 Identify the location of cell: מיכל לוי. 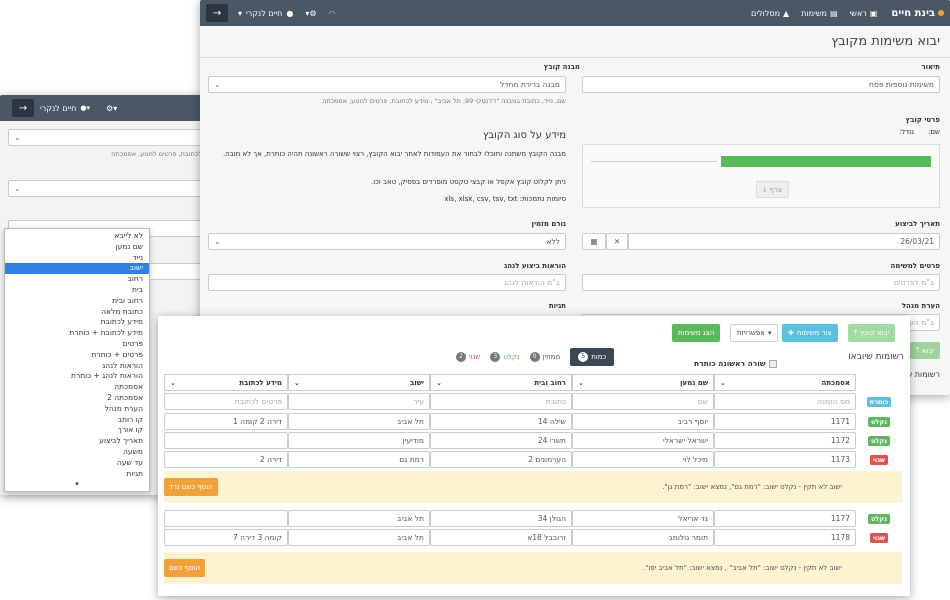
(643, 459).